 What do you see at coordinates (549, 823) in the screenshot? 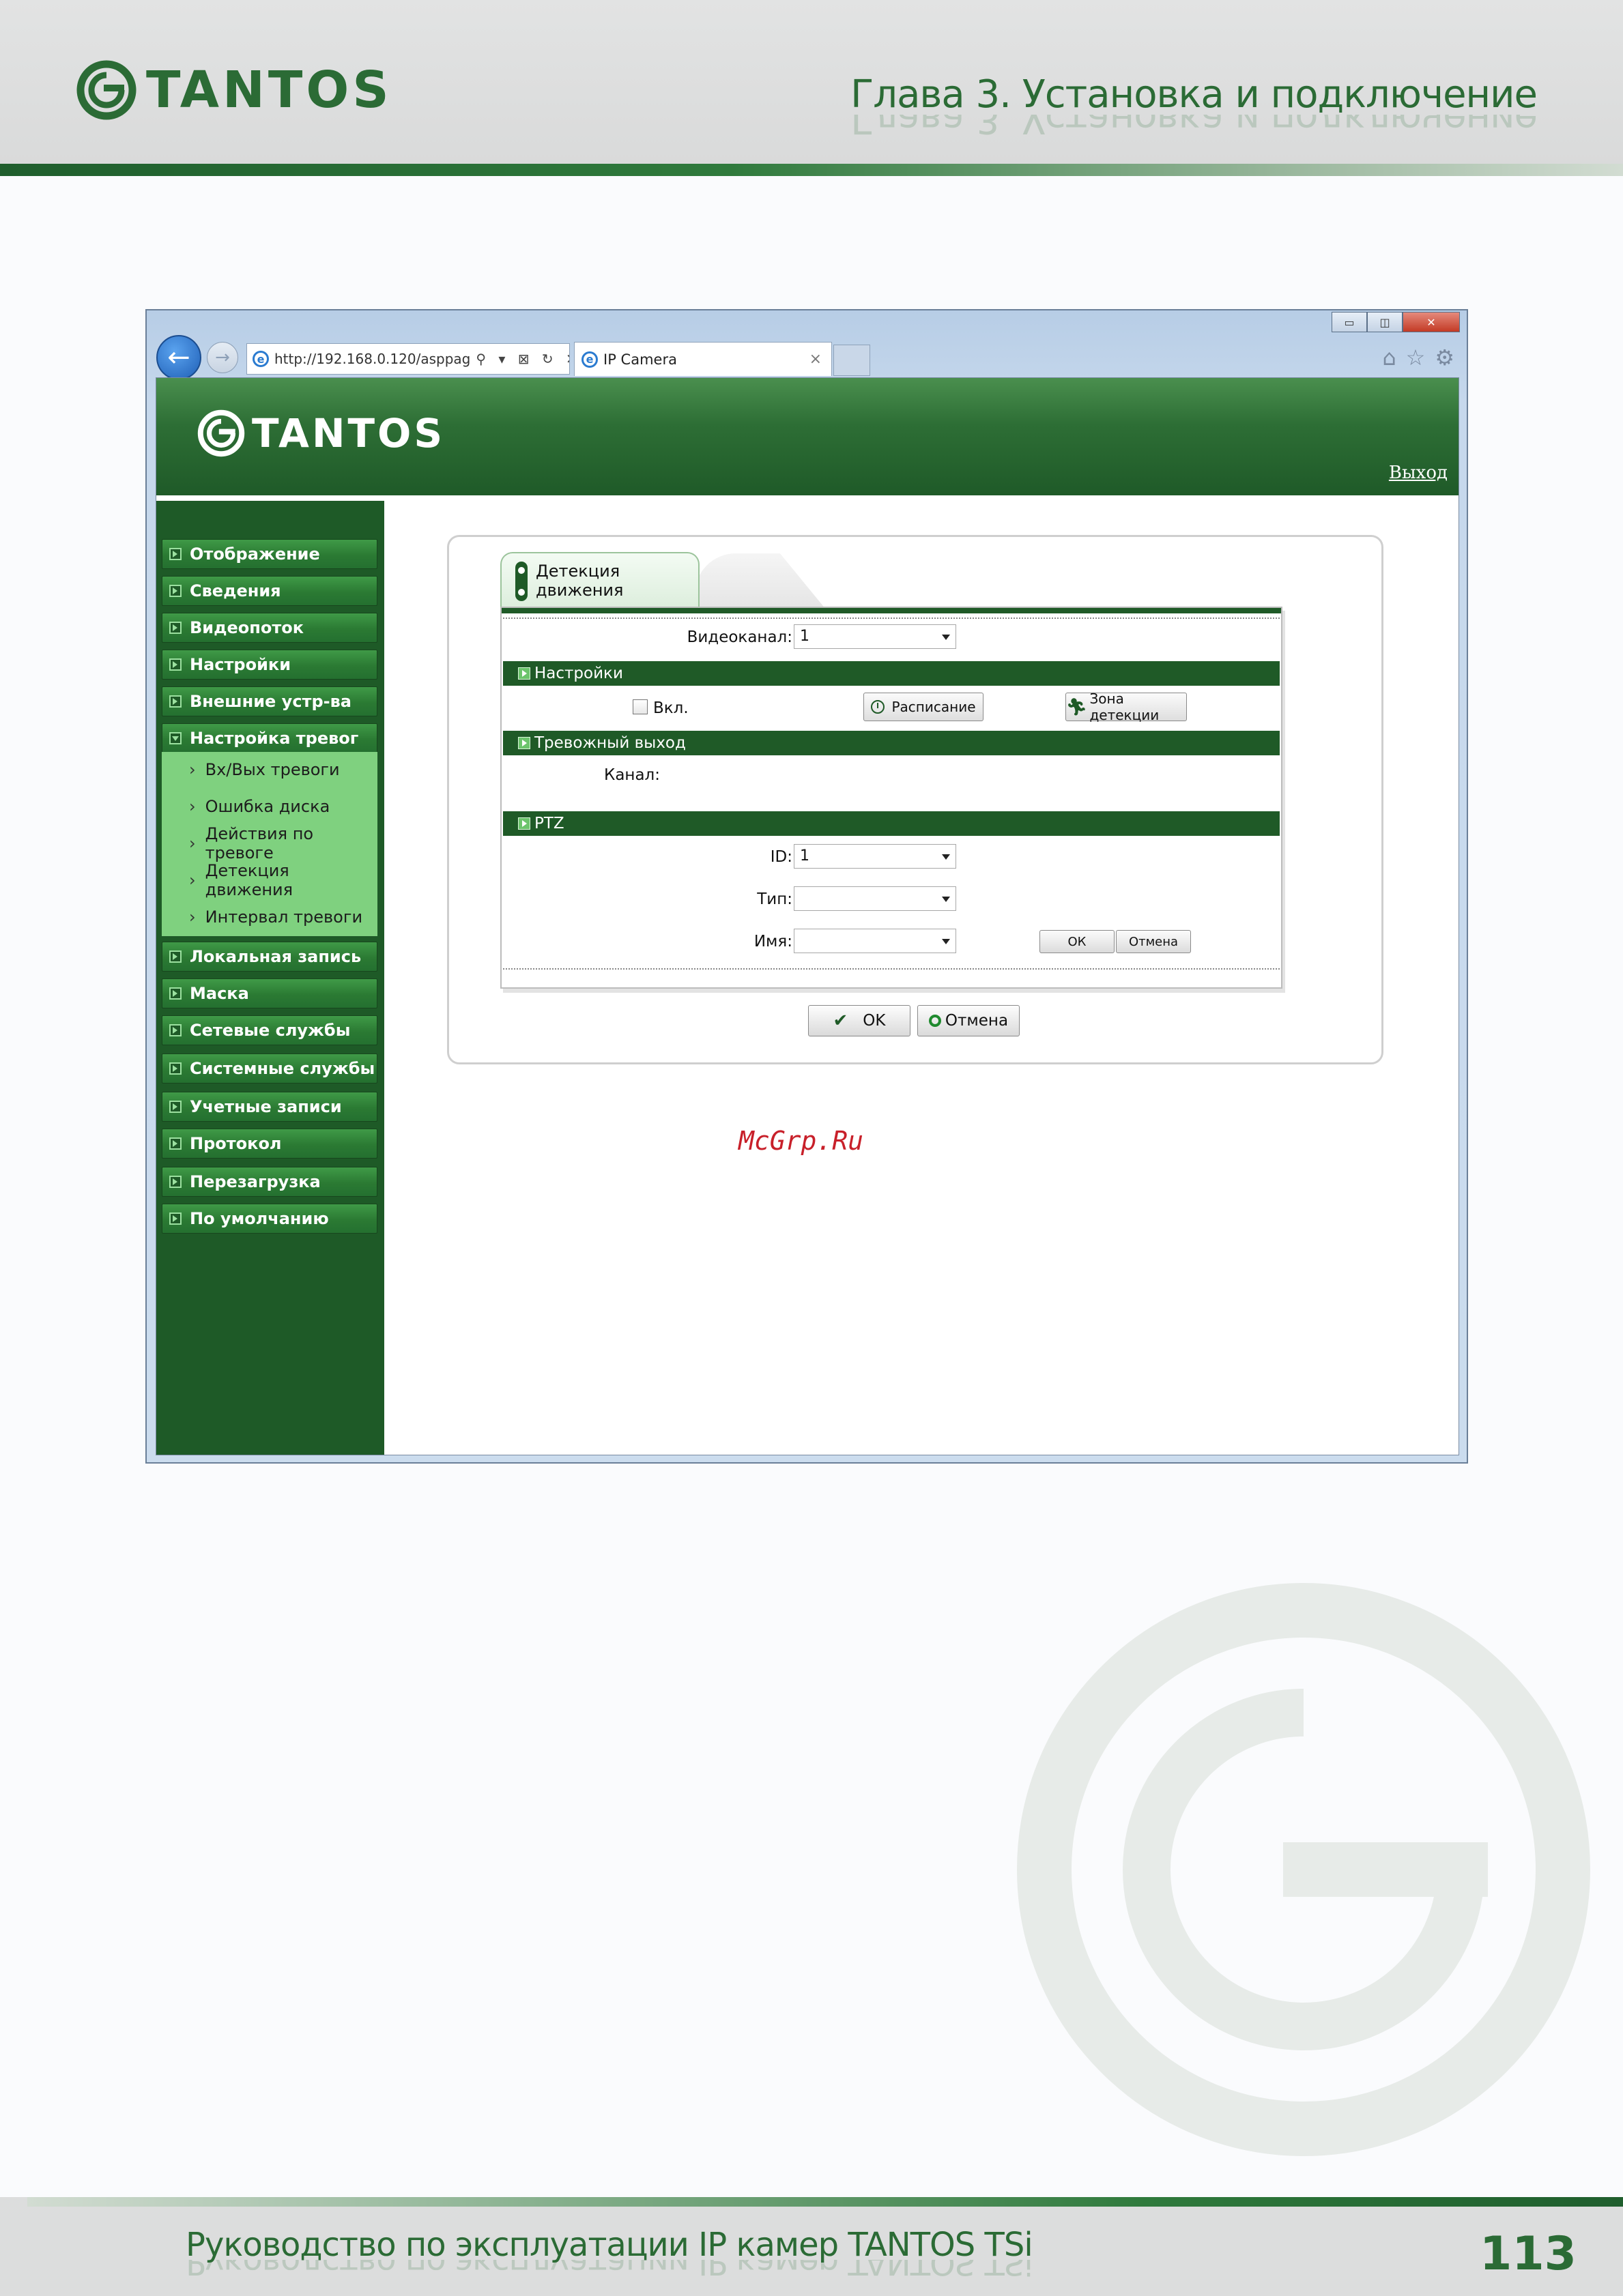
I see `section-title: PTZ` at bounding box center [549, 823].